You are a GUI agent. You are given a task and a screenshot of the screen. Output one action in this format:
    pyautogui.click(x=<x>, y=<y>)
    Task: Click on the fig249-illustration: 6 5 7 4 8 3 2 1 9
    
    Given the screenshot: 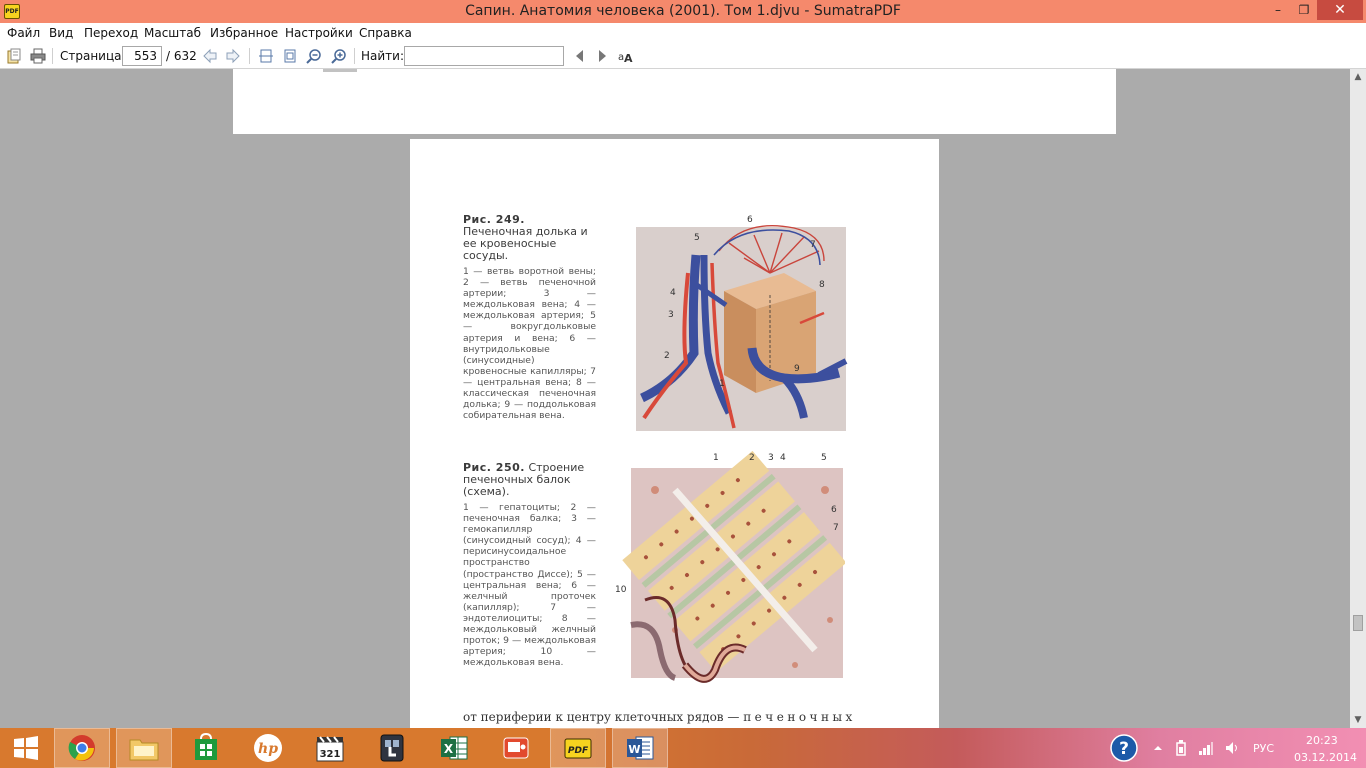 What is the action you would take?
    pyautogui.click(x=742, y=323)
    